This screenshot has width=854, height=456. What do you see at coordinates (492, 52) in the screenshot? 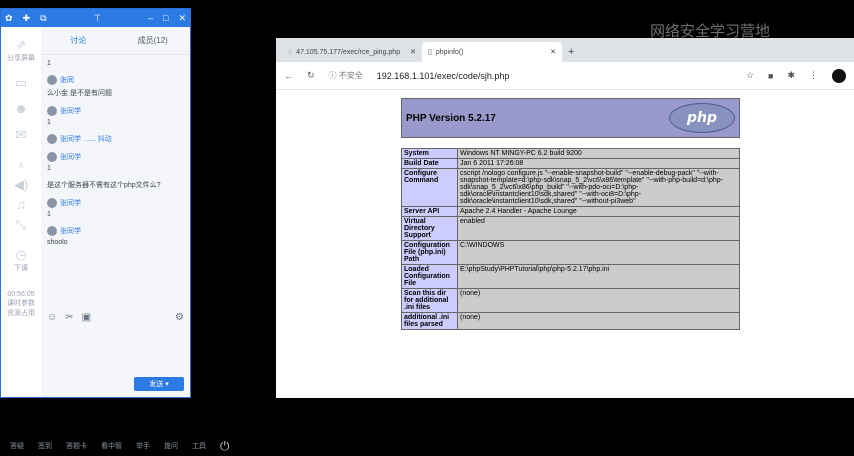
I see `browser-tab-active: ▯ phpinfo() ✕` at bounding box center [492, 52].